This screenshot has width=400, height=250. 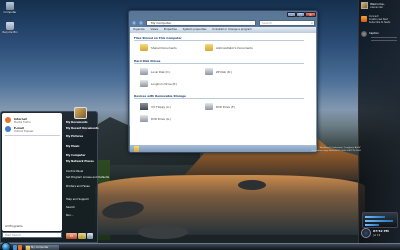 I want to click on start-button, so click(x=6, y=246).